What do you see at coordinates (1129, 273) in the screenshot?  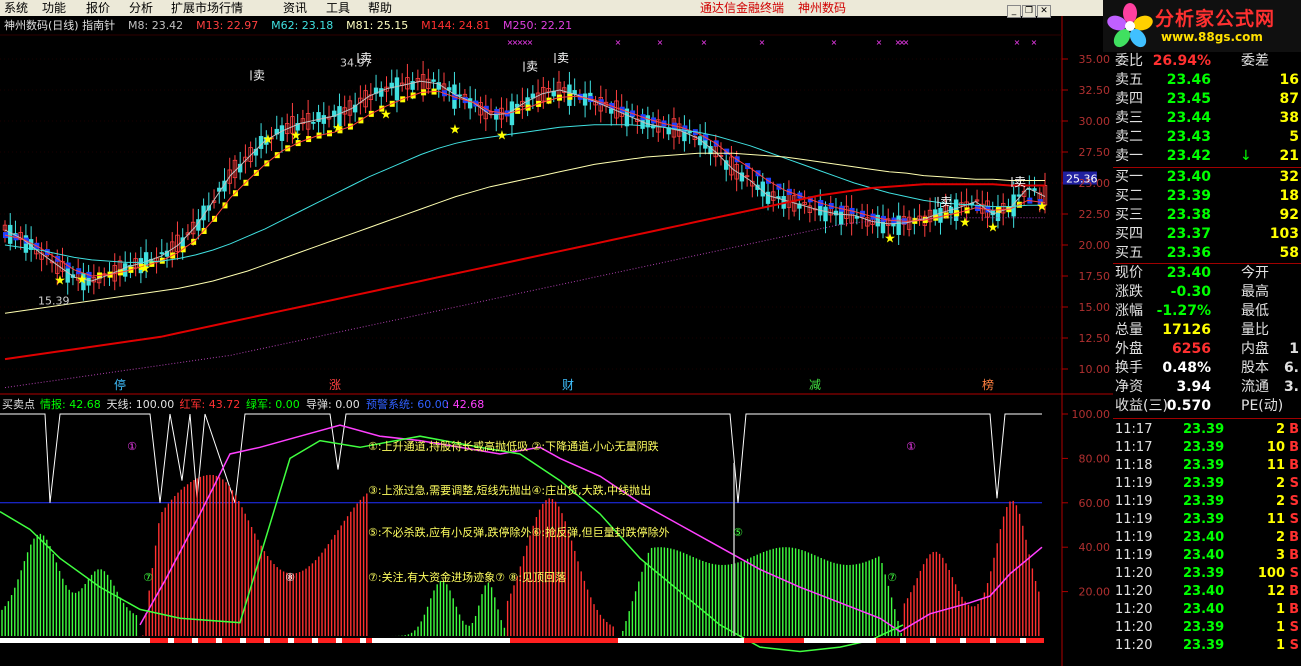 I see `stat-label: 现价` at bounding box center [1129, 273].